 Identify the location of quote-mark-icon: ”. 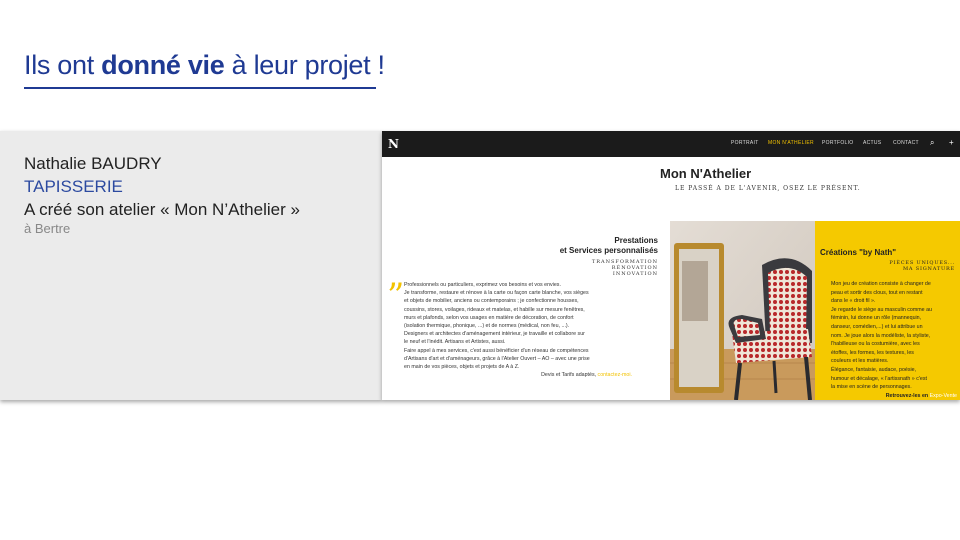
(396, 296).